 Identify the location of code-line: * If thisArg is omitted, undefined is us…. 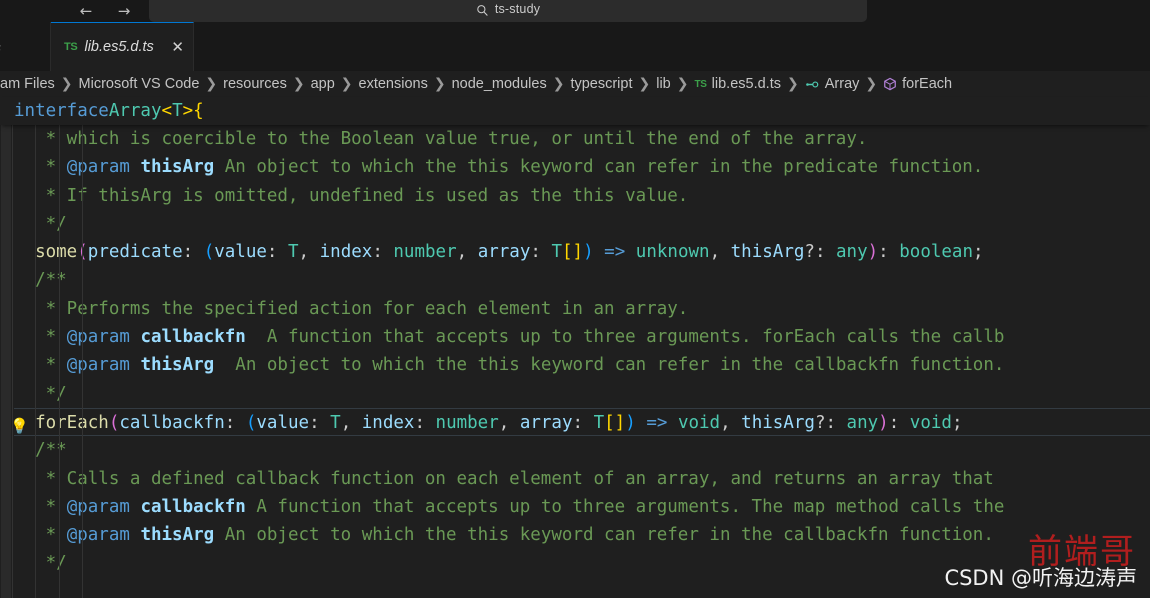
(582, 196).